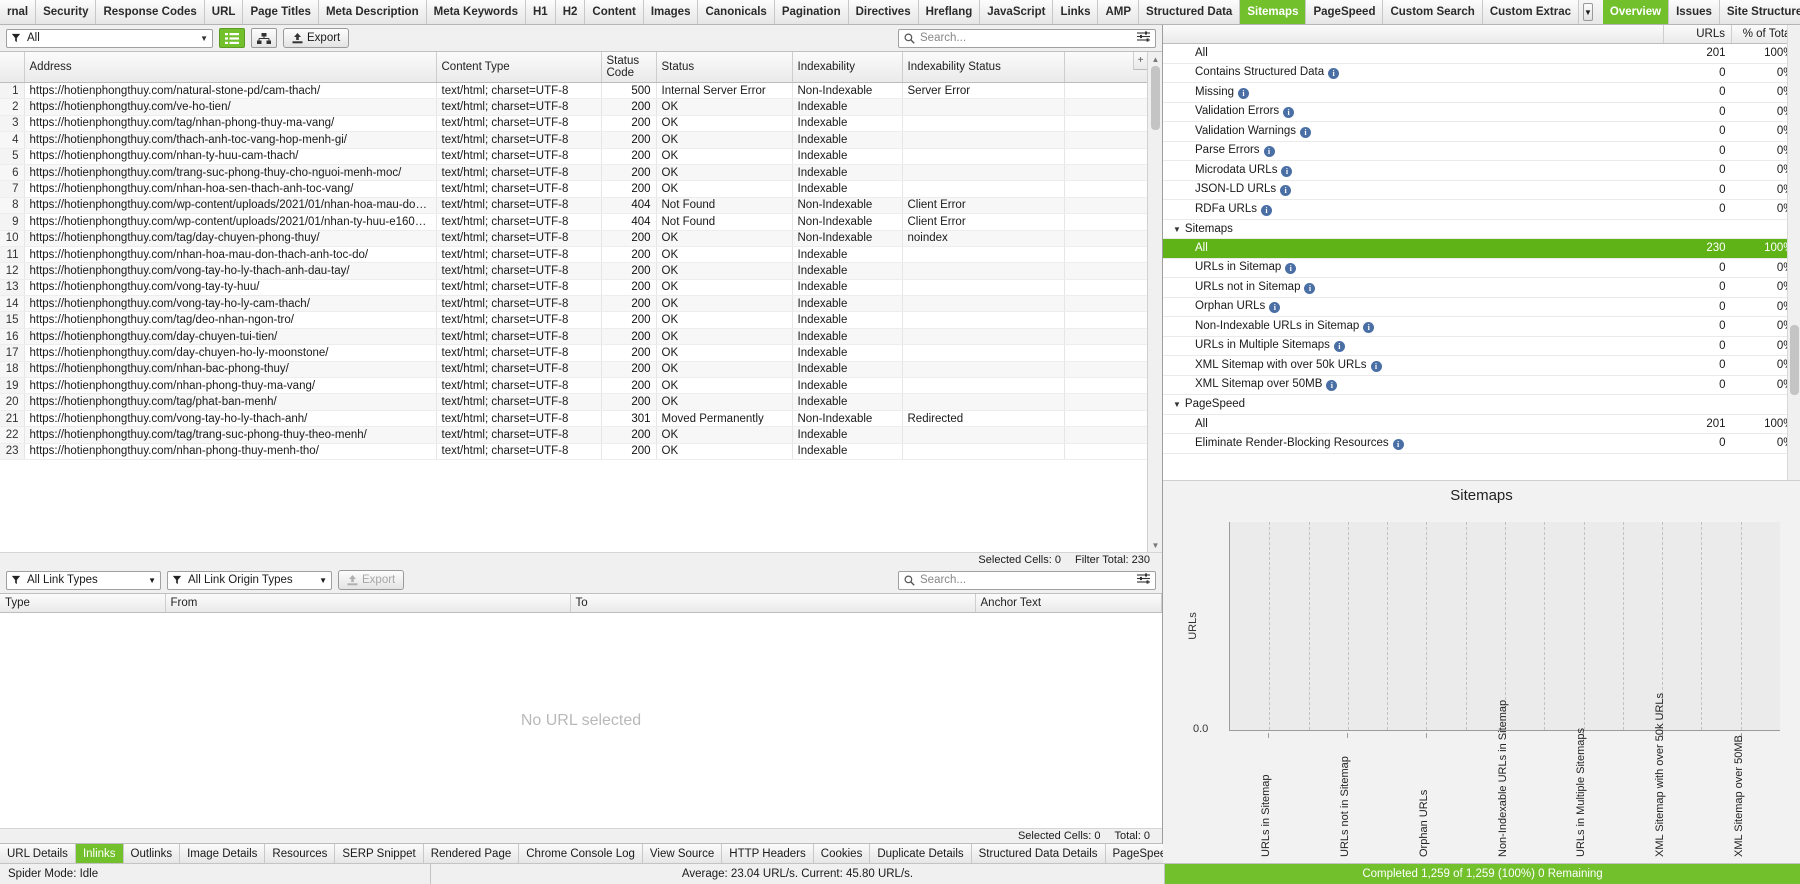  What do you see at coordinates (300, 853) in the screenshot?
I see `detail-tab-resources: Resources` at bounding box center [300, 853].